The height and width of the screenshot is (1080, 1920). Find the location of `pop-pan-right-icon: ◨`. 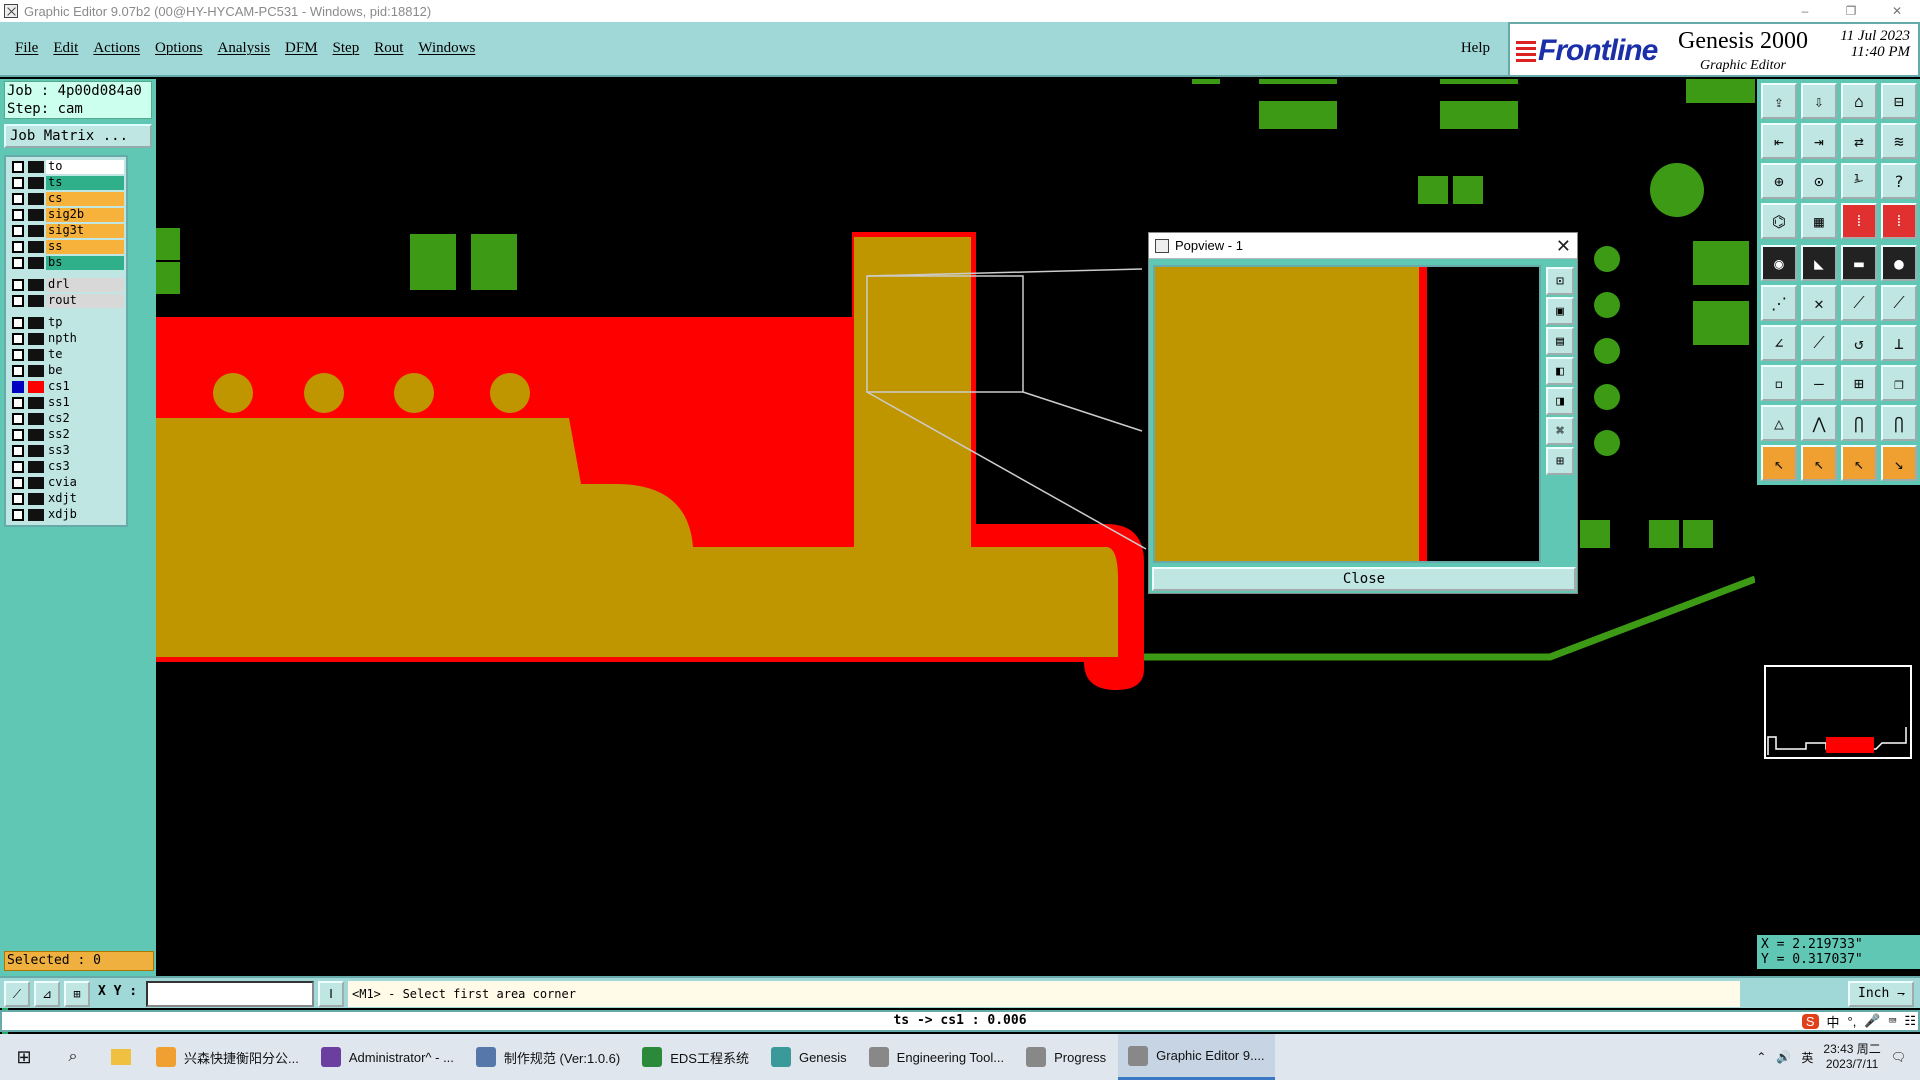

pop-pan-right-icon: ◨ is located at coordinates (1560, 401).